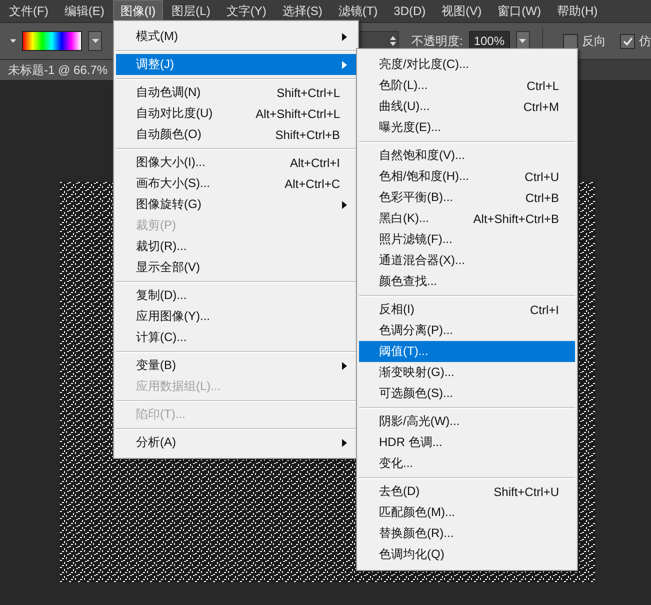 The image size is (651, 605). I want to click on menu-item: 反相(I) Ctrl+I, so click(467, 309).